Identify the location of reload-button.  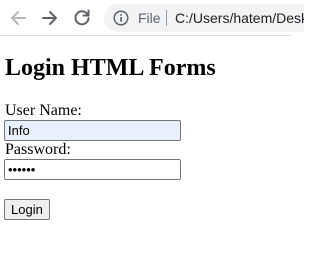
(82, 18).